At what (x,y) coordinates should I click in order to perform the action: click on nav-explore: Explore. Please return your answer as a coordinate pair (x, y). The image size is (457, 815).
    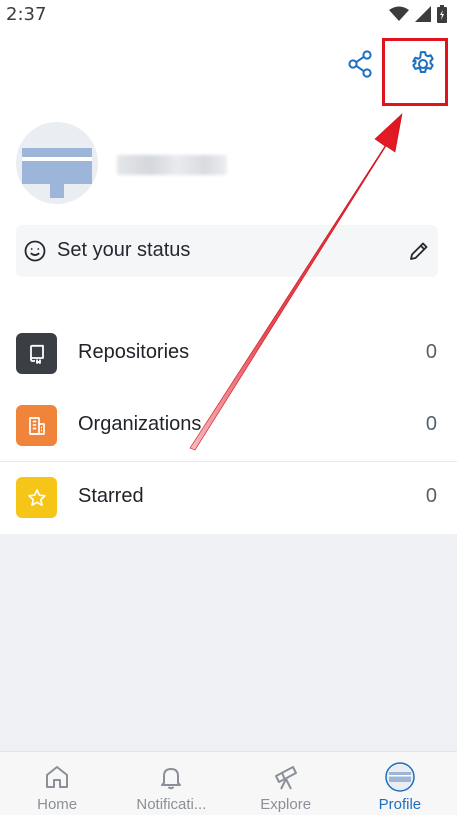
    Looking at the image, I should click on (286, 783).